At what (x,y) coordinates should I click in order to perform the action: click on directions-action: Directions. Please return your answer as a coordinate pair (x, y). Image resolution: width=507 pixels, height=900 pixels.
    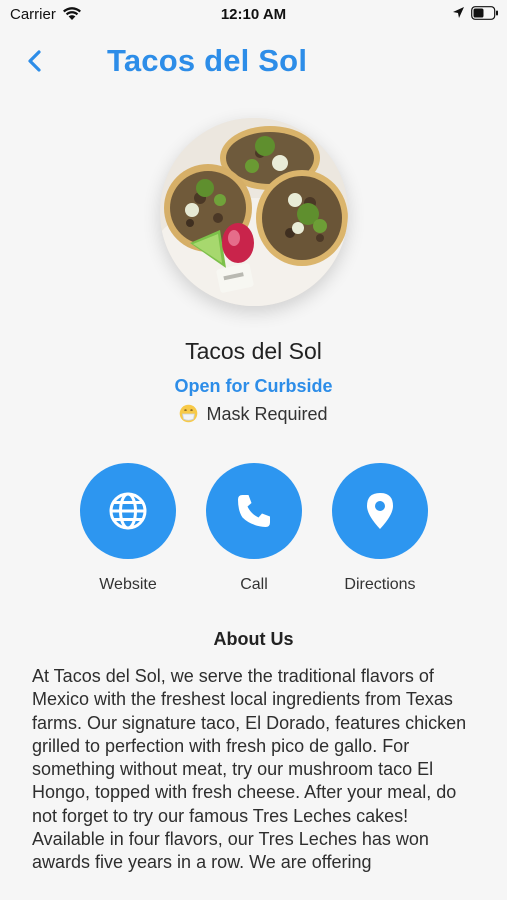
    Looking at the image, I should click on (380, 528).